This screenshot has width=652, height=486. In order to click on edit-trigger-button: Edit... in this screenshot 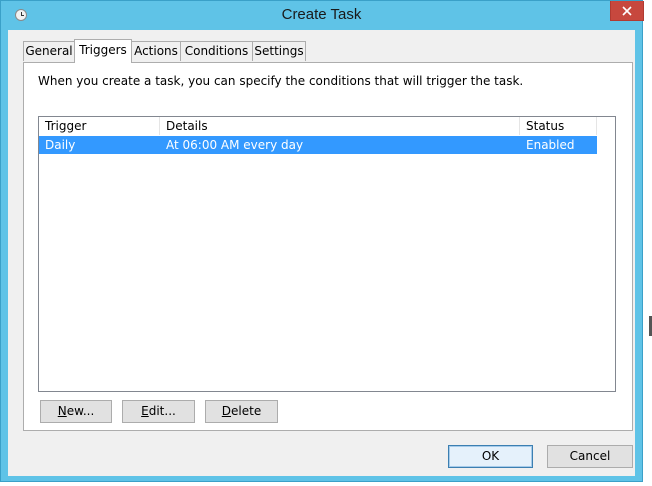, I will do `click(158, 411)`.